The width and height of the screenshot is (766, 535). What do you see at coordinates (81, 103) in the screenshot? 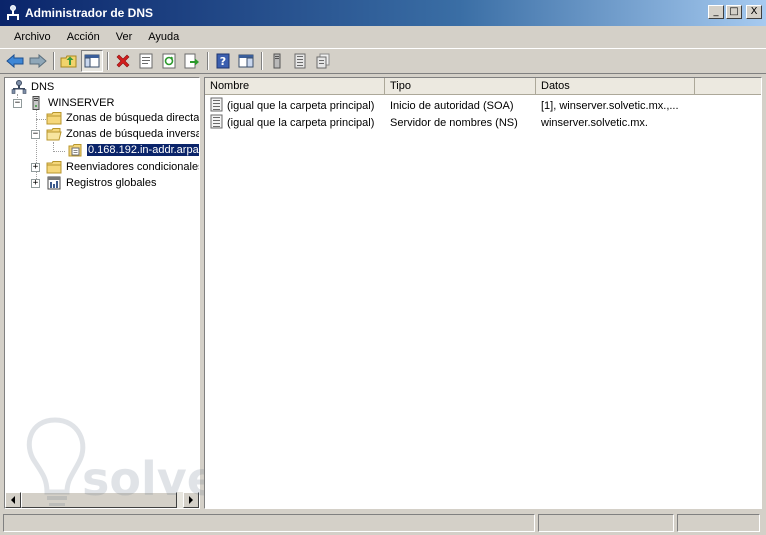
I see `tree-label-winserver: WINSERVER` at bounding box center [81, 103].